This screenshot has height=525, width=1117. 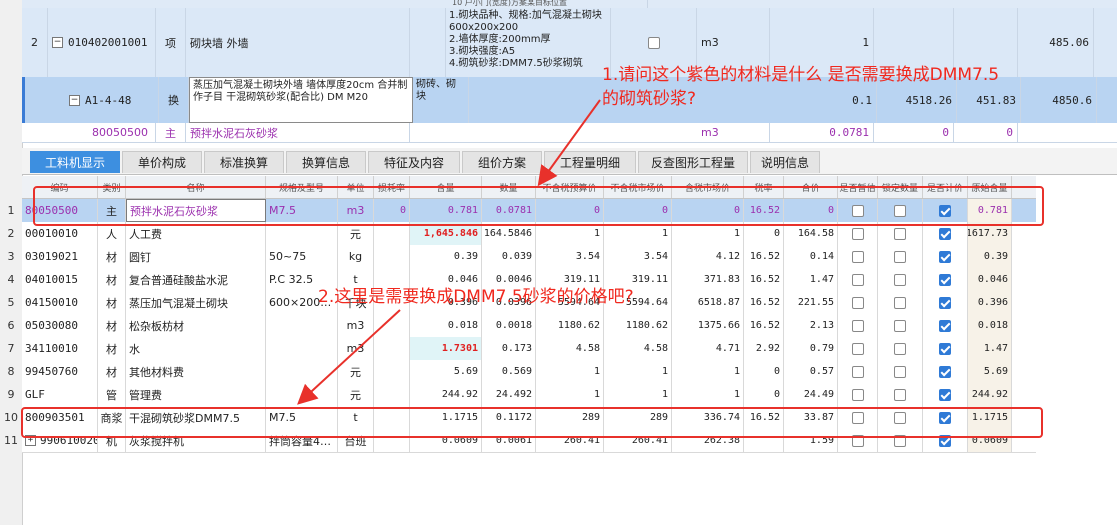 What do you see at coordinates (446, 440) in the screenshot?
I see `cell-content: 0.0609` at bounding box center [446, 440].